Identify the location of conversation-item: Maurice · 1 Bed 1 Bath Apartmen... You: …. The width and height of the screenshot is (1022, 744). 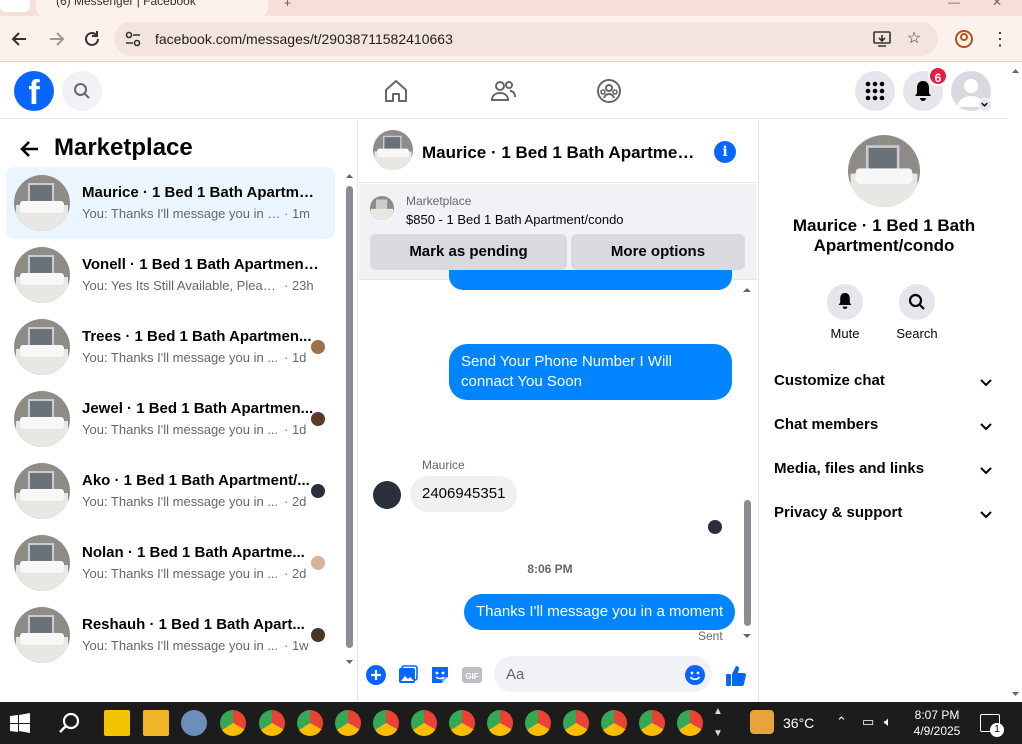
(170, 203).